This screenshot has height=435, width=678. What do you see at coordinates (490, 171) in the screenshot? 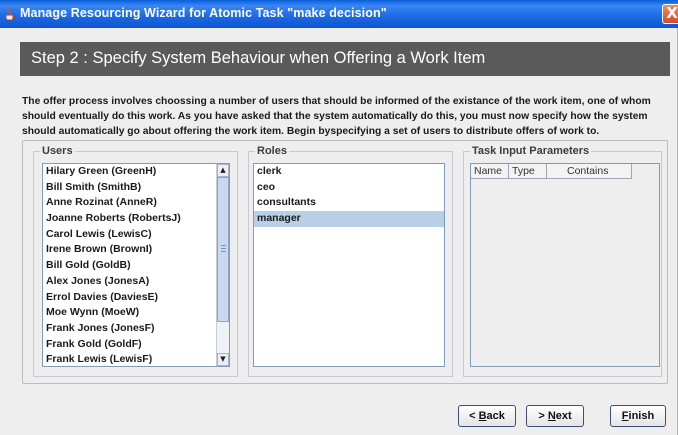
I see `column-header-name: Name` at bounding box center [490, 171].